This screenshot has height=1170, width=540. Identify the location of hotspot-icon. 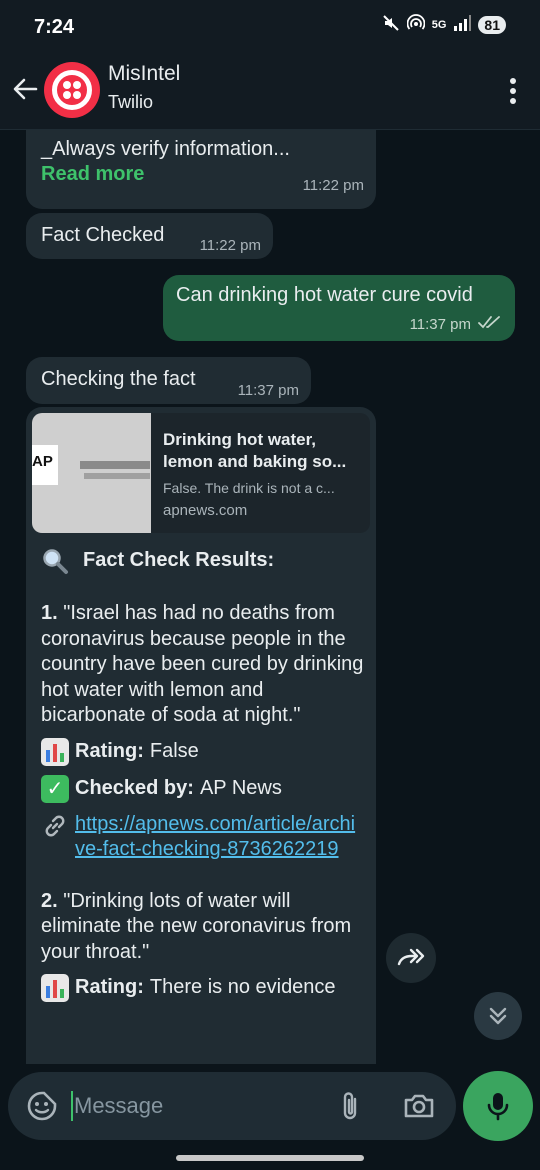
(416, 25).